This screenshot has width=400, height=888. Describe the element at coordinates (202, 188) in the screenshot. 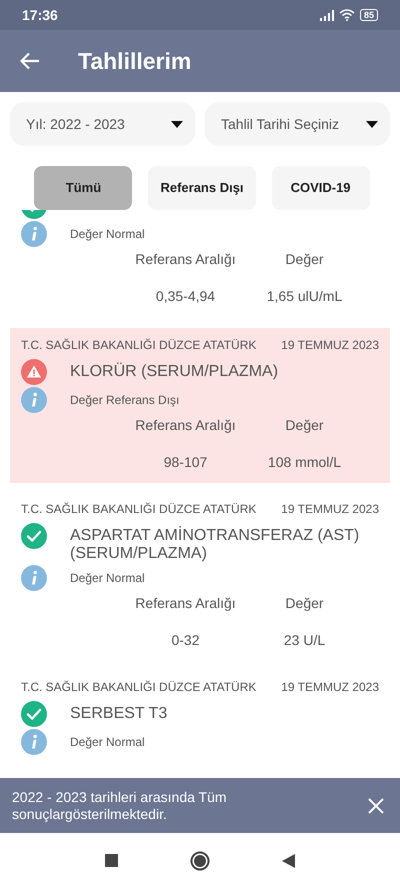

I see `filter-tab: Referans Dışı` at that location.